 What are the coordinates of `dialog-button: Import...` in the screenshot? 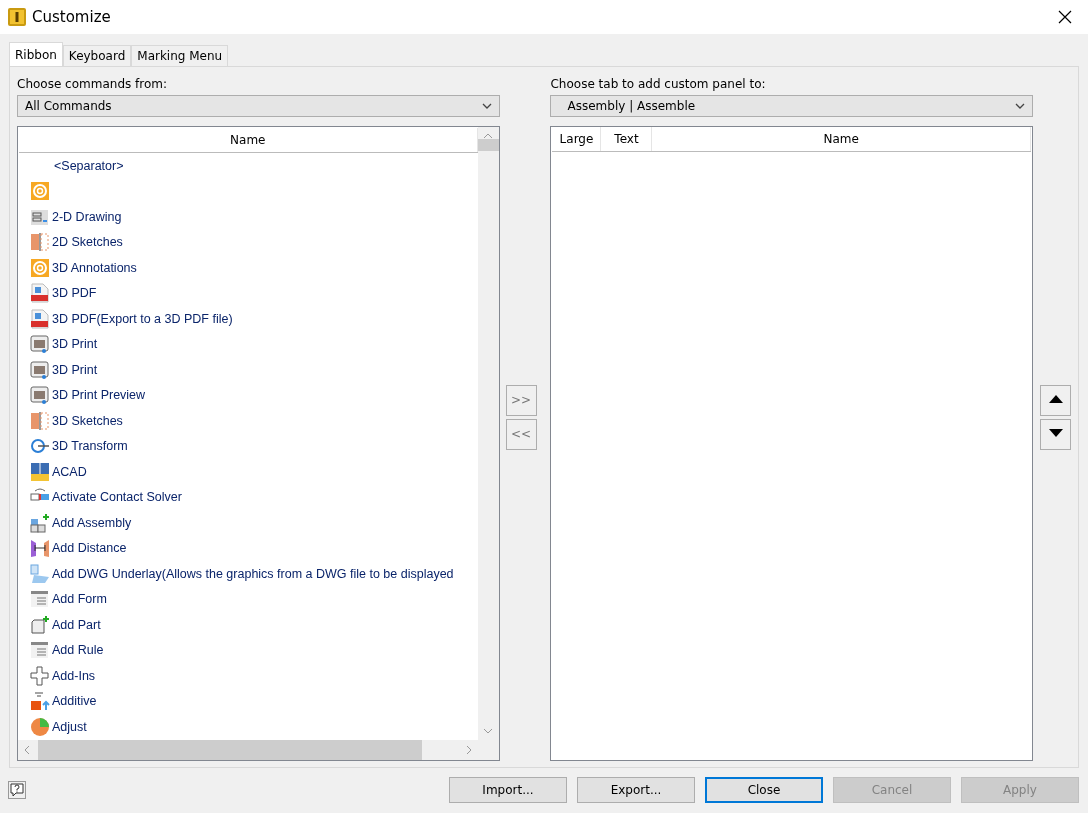 It's located at (508, 790).